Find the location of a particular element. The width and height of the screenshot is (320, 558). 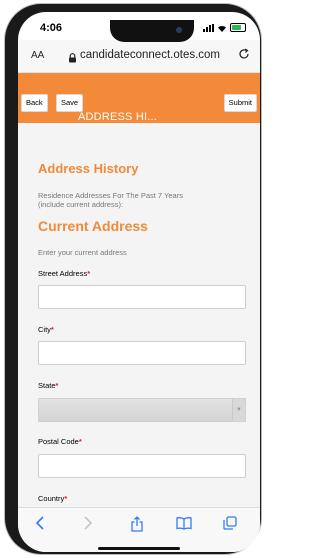

battery-icon is located at coordinates (238, 27).